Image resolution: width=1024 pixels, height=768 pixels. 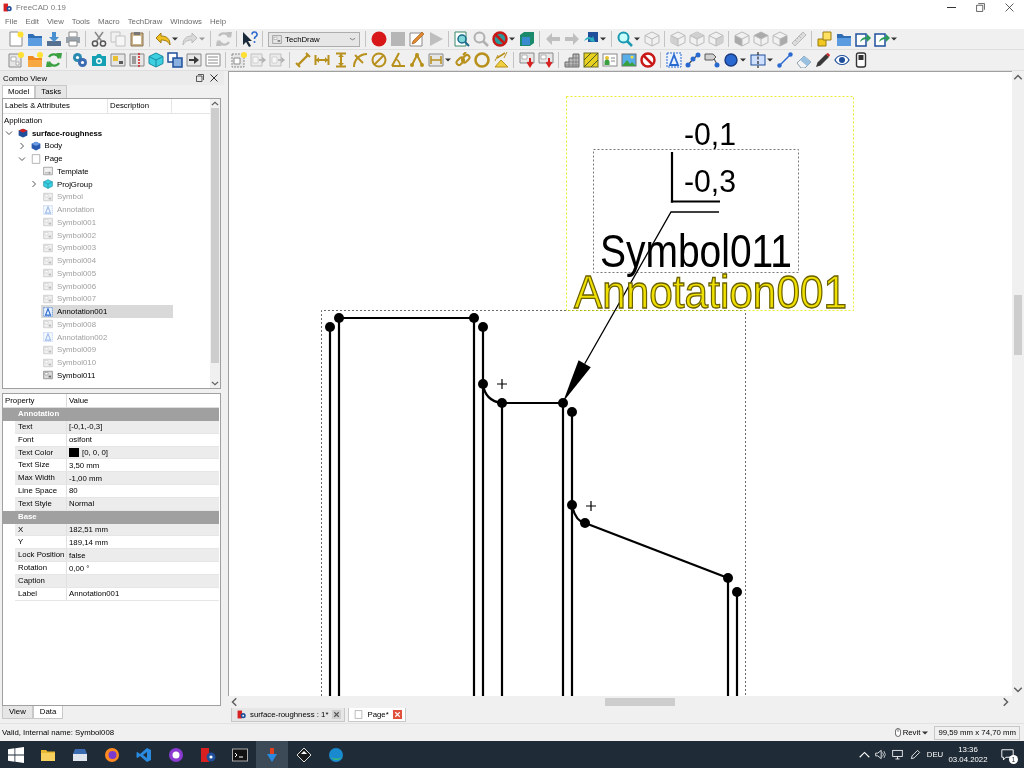 I want to click on blocks-icon, so click(x=824, y=39).